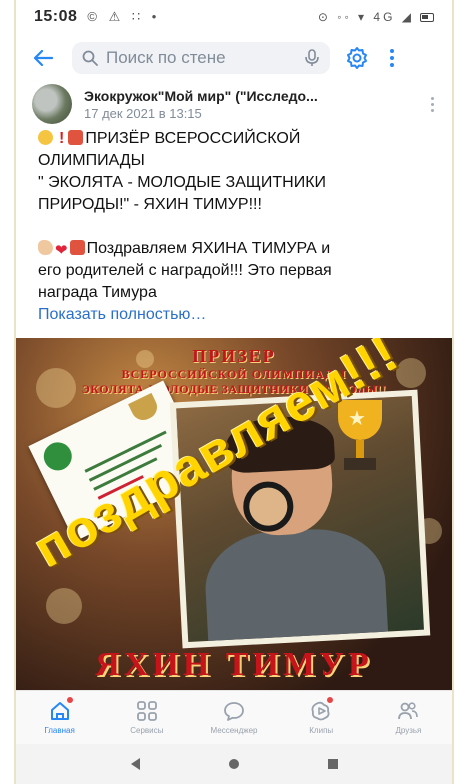  What do you see at coordinates (61, 250) in the screenshot?
I see `heart-emoji-icon: ❤` at bounding box center [61, 250].